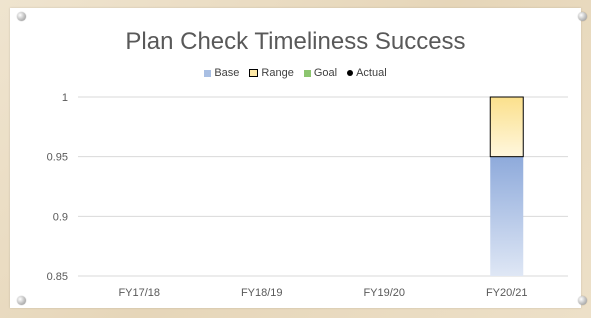  What do you see at coordinates (57, 277) in the screenshot?
I see `y-tick-label: 0.85` at bounding box center [57, 277].